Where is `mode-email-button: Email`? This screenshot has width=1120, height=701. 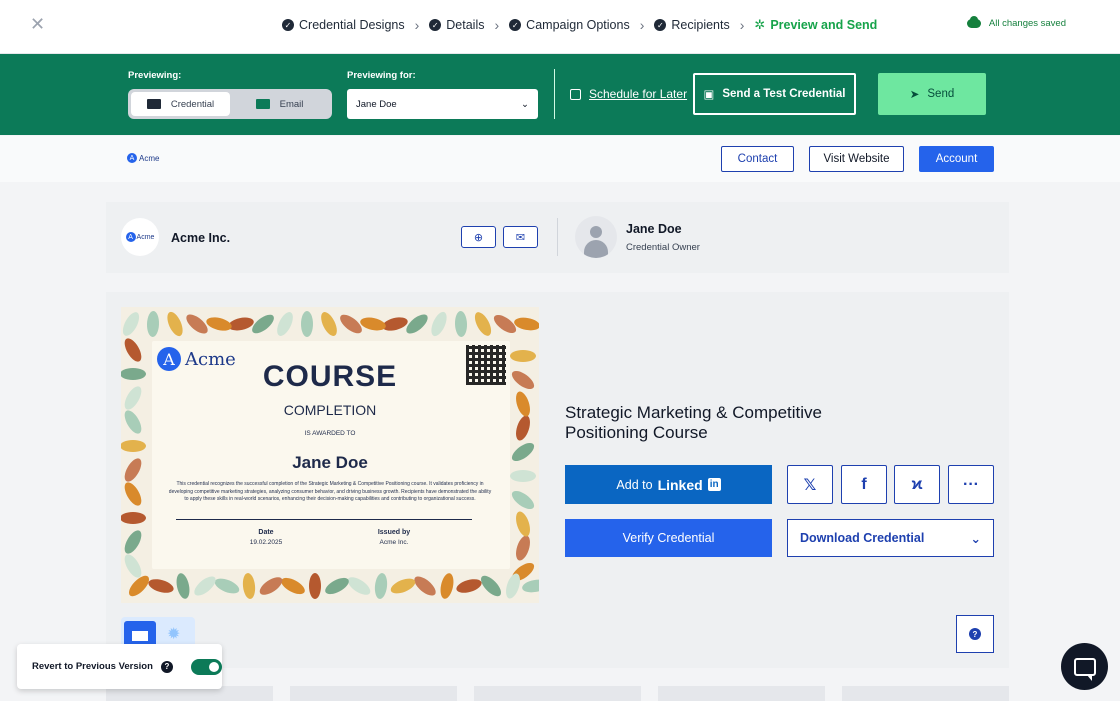
mode-email-button: Email is located at coordinates (279, 104).